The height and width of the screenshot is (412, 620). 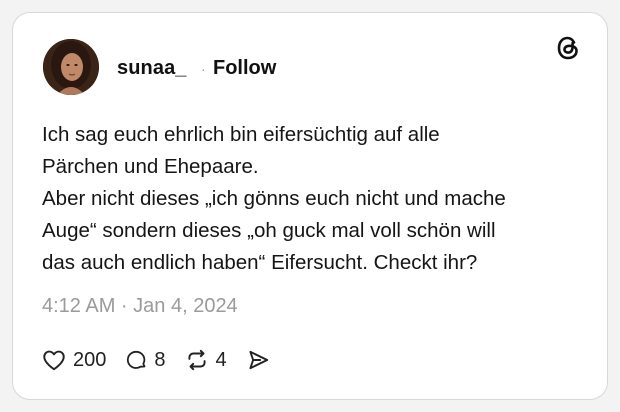 I want to click on heart-icon, so click(x=54, y=360).